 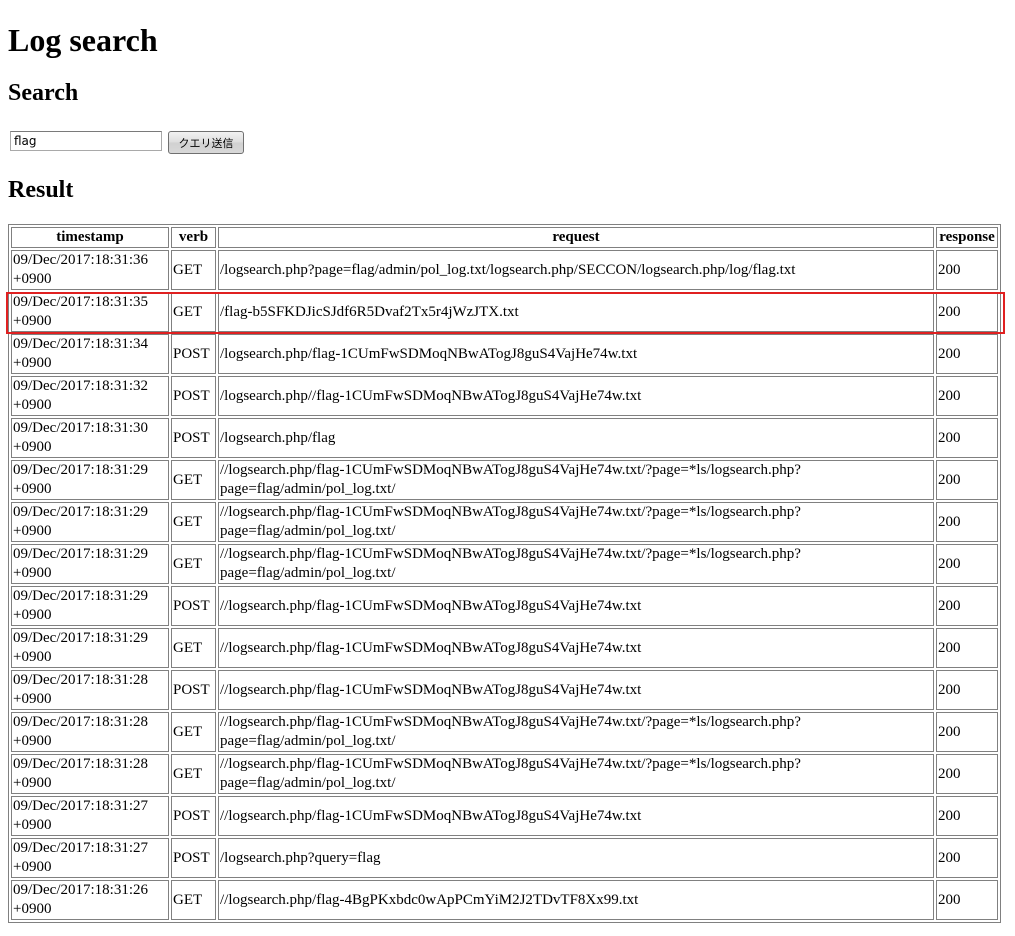 I want to click on result-heading: Result, so click(x=41, y=190).